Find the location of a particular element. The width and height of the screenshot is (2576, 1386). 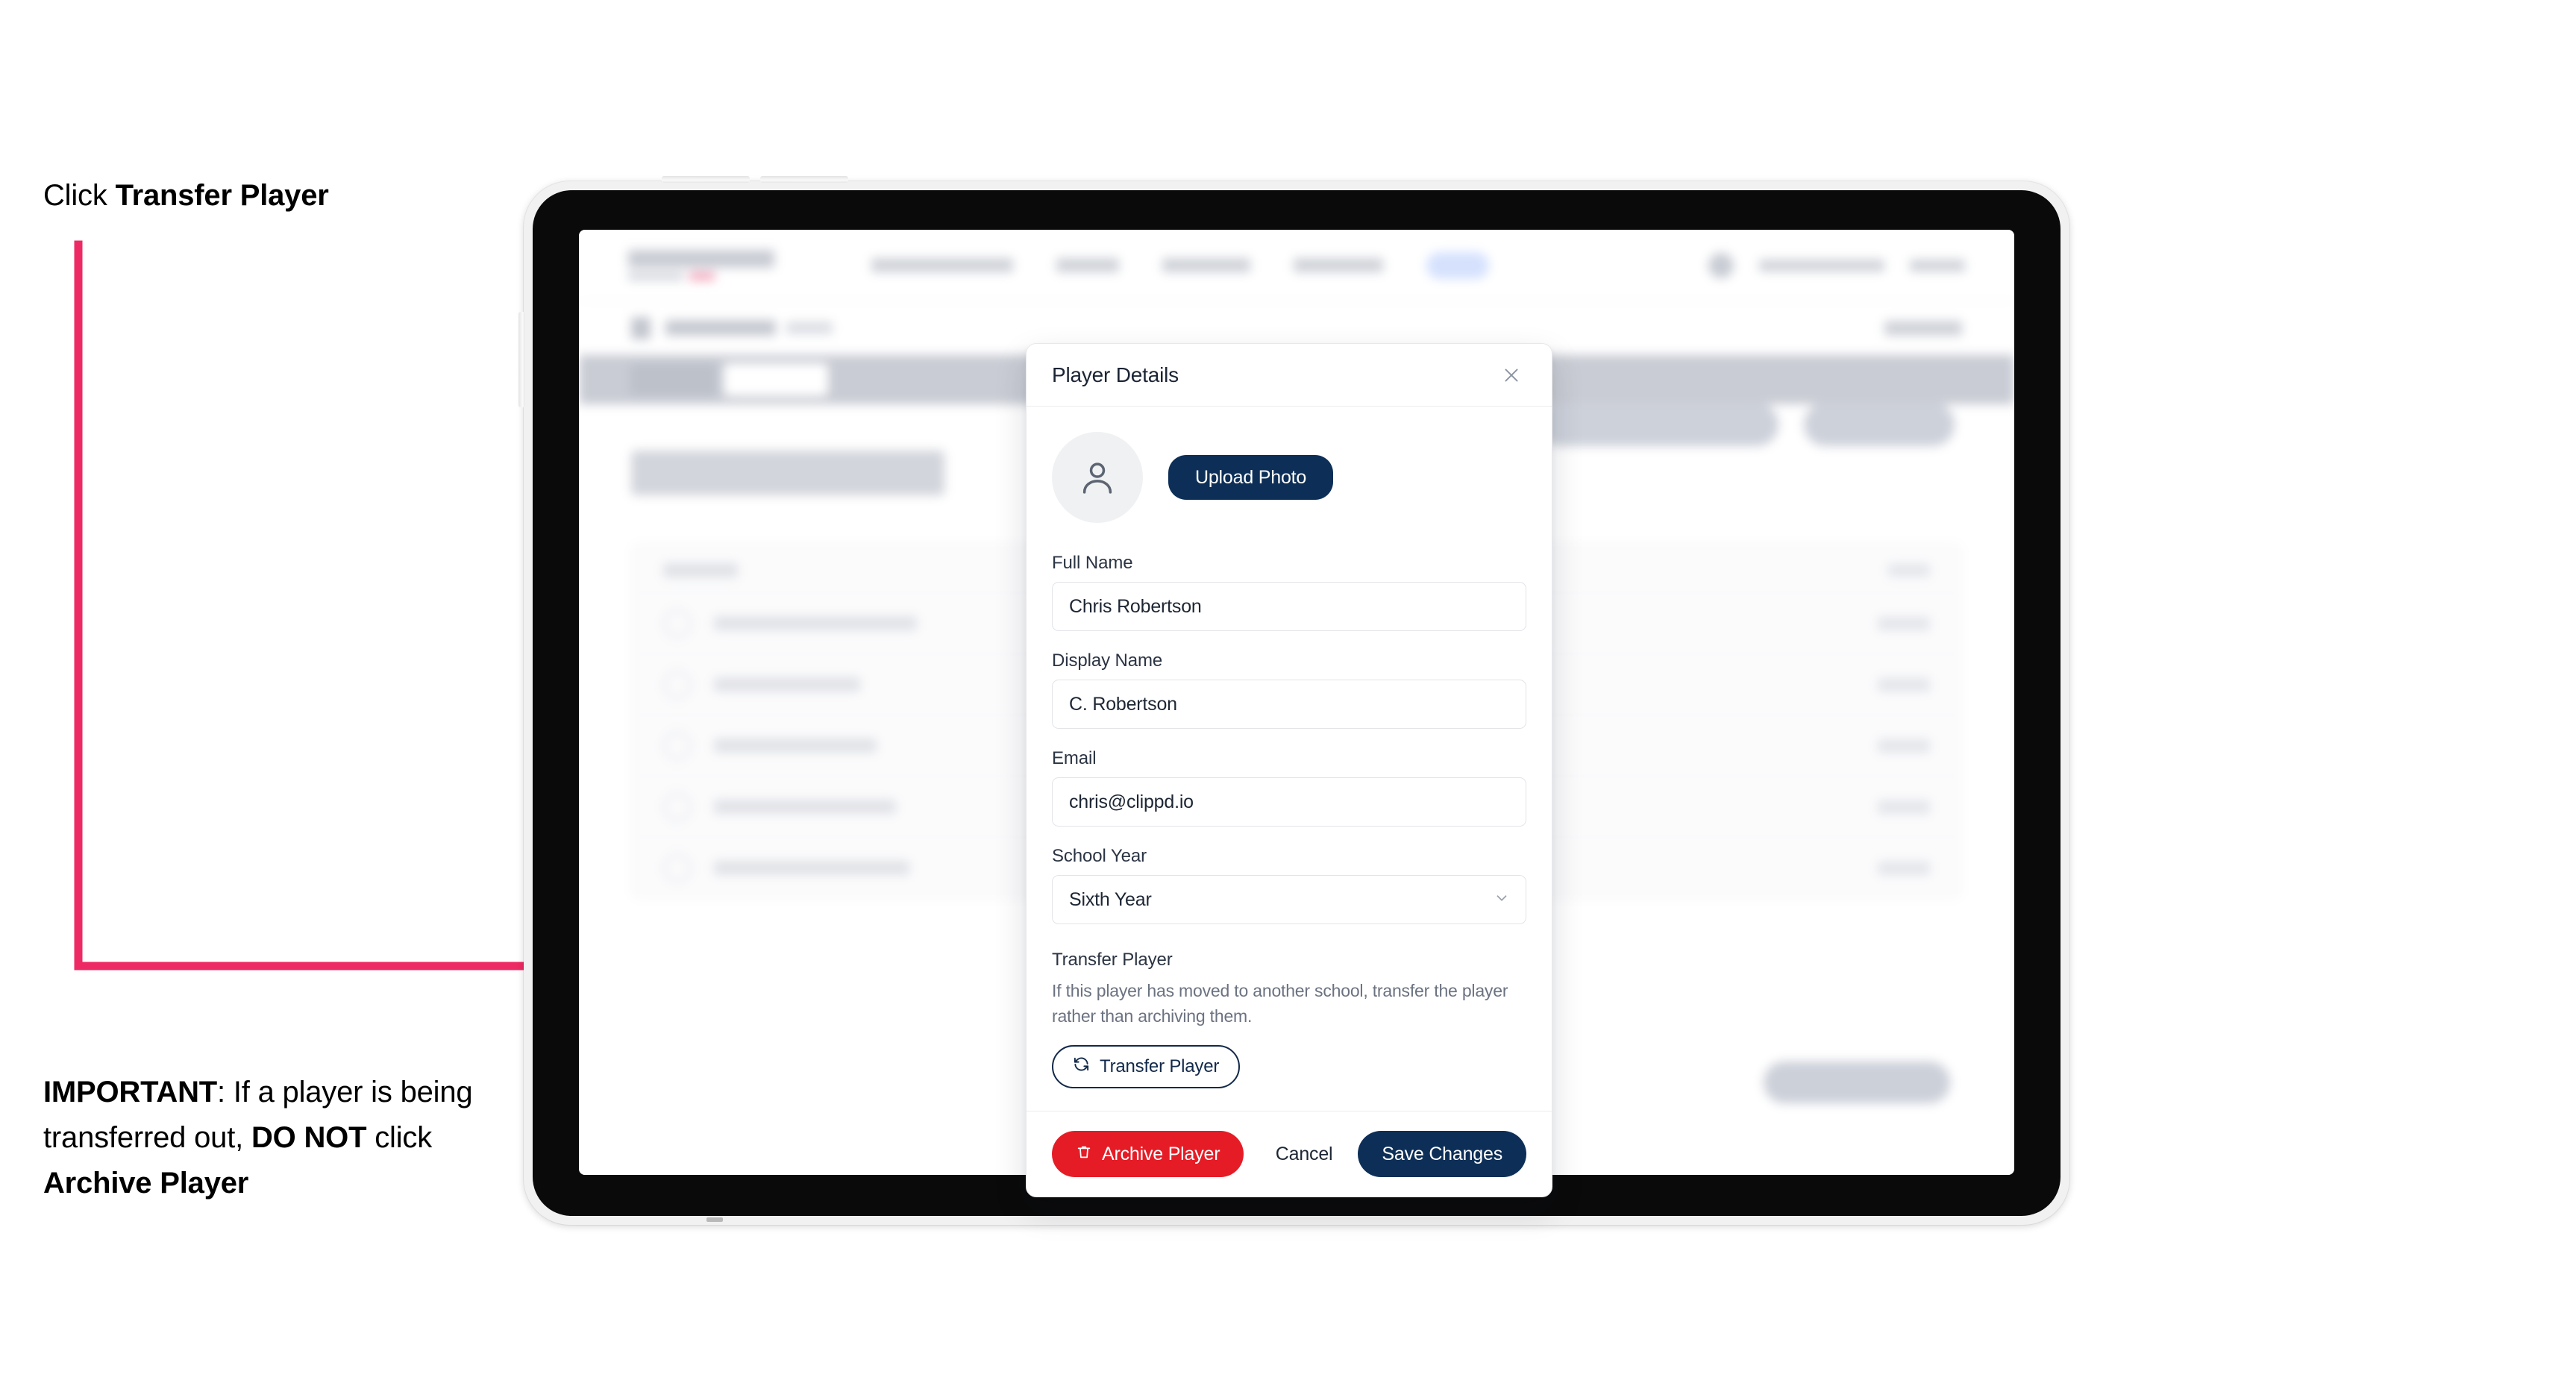

add-player-button is located at coordinates (1879, 424).